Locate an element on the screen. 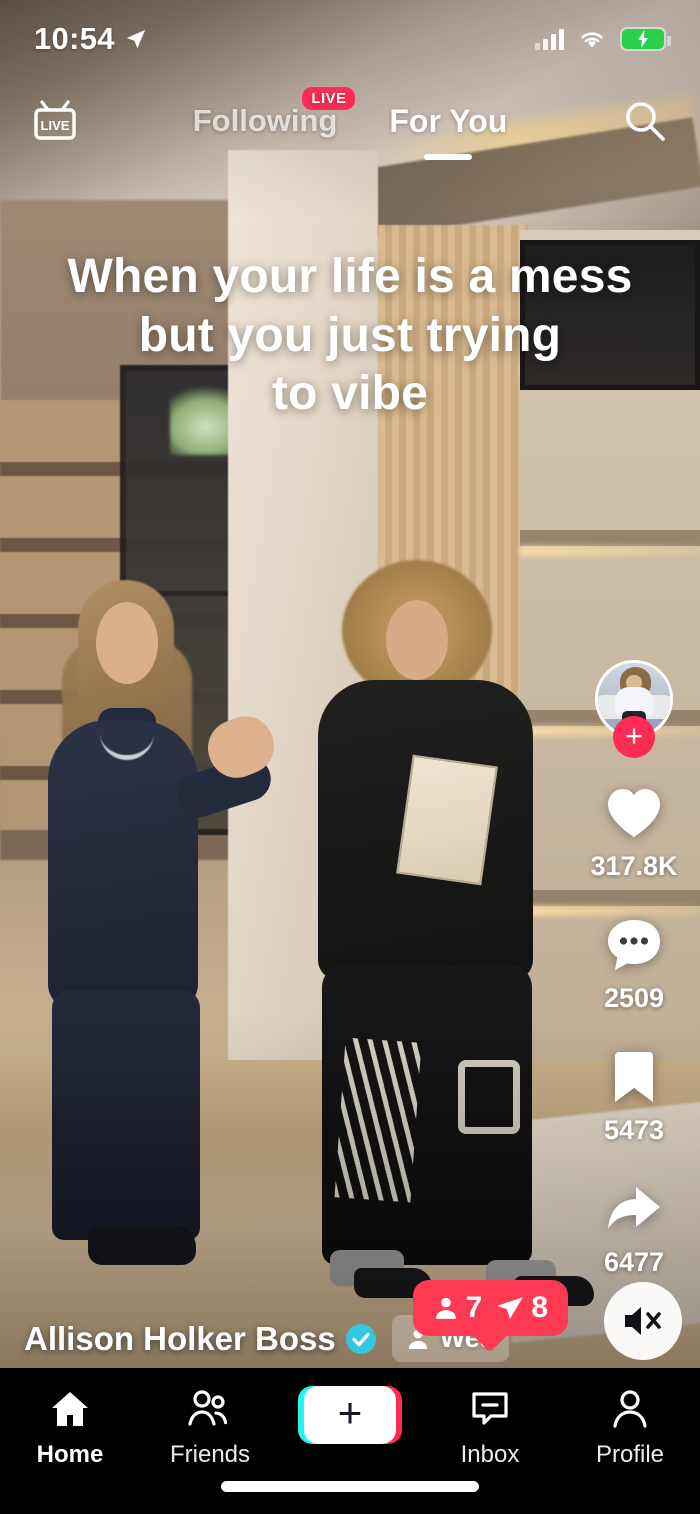 This screenshot has height=1514, width=700. shares-group: 8 is located at coordinates (522, 1308).